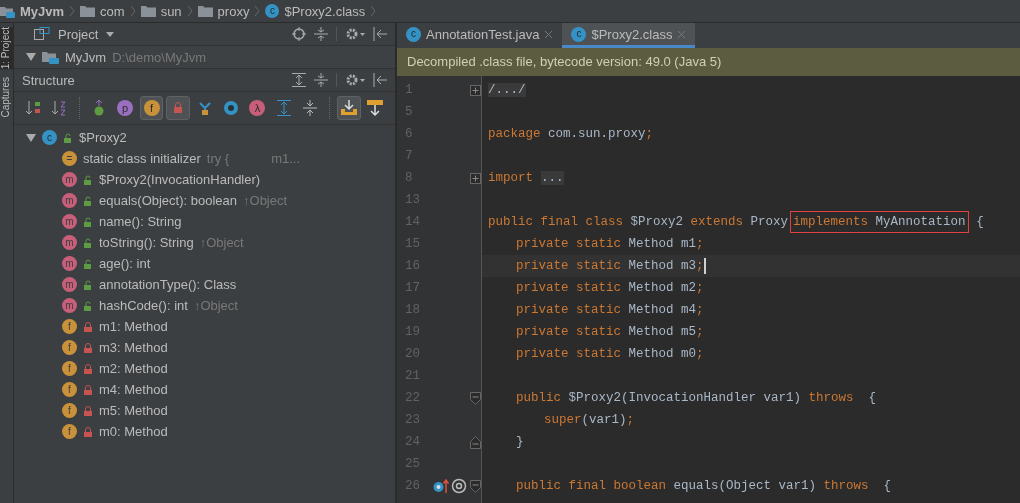  Describe the element at coordinates (32, 11) in the screenshot. I see `breadcrumb-item: MyJvm` at that location.